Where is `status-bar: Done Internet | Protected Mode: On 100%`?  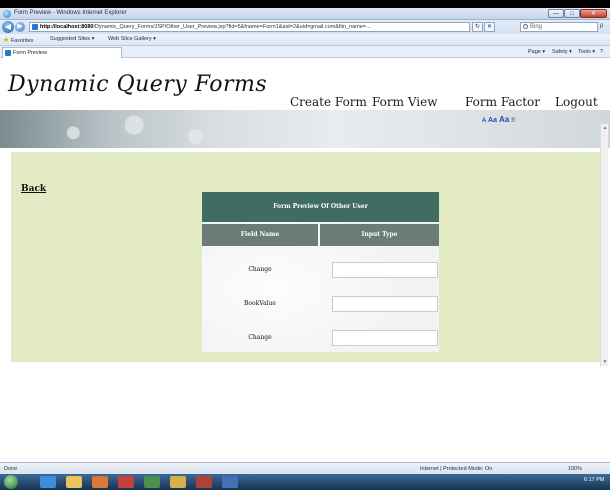
status-bar: Done Internet | Protected Mode: On 100% is located at coordinates (305, 468).